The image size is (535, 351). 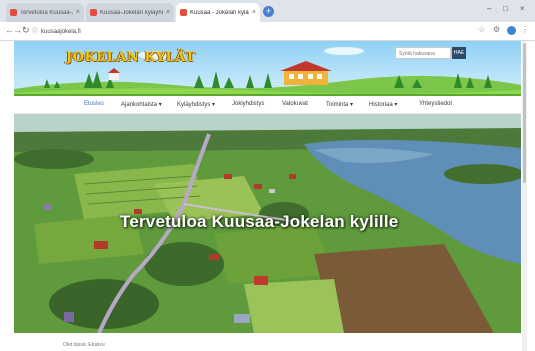 What do you see at coordinates (383, 104) in the screenshot?
I see `nav-item-historiaa: Historiaa ▾` at bounding box center [383, 104].